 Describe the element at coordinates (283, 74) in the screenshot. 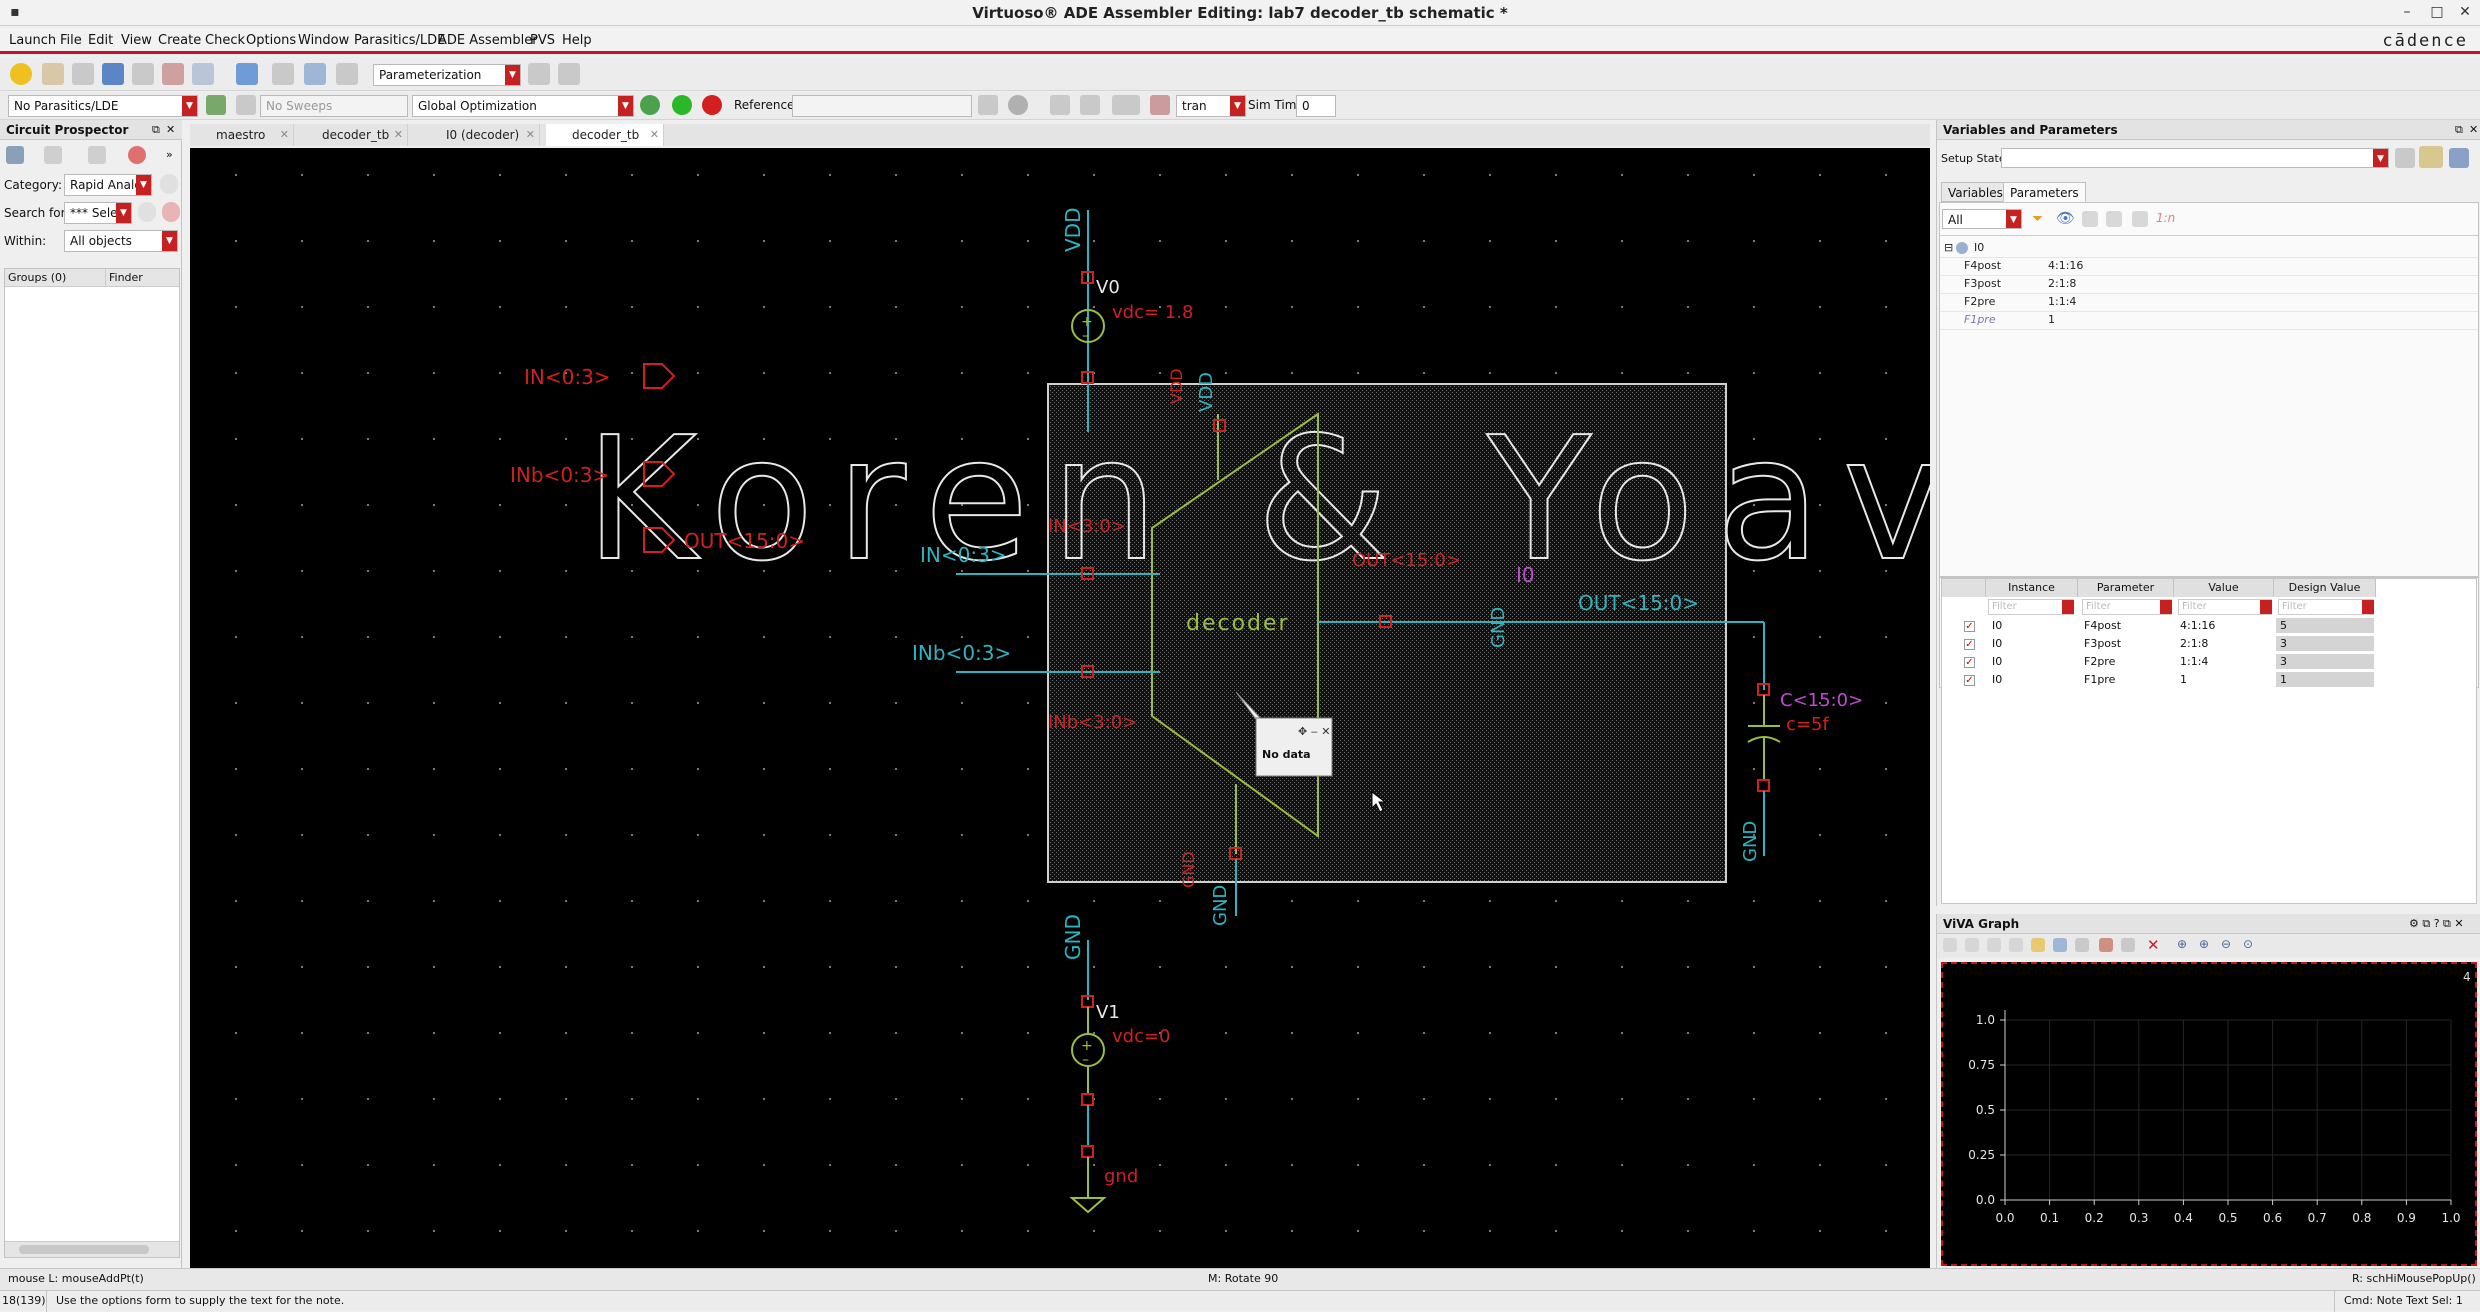

I see `page-icon` at that location.